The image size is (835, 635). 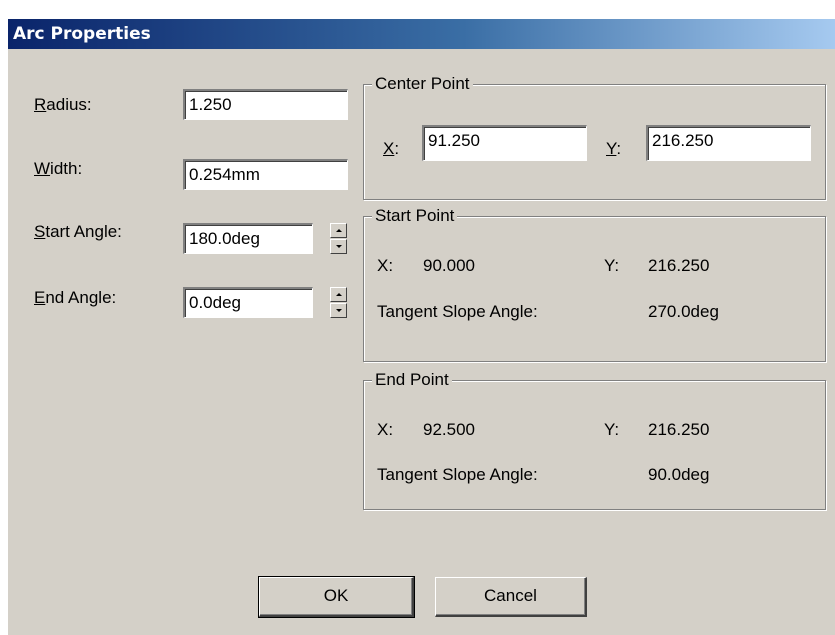 I want to click on radius-input: 1.250, so click(x=265, y=104).